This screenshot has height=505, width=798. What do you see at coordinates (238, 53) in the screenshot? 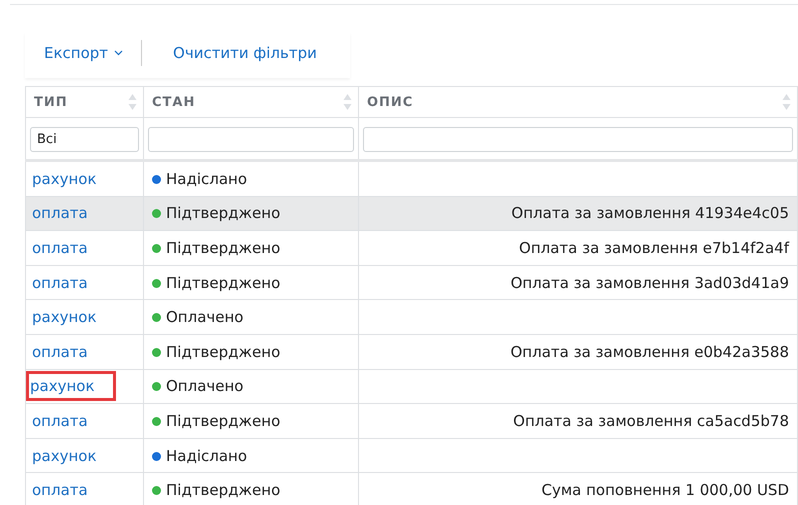
I see `clear-filters-button: Очистити фільтри` at bounding box center [238, 53].